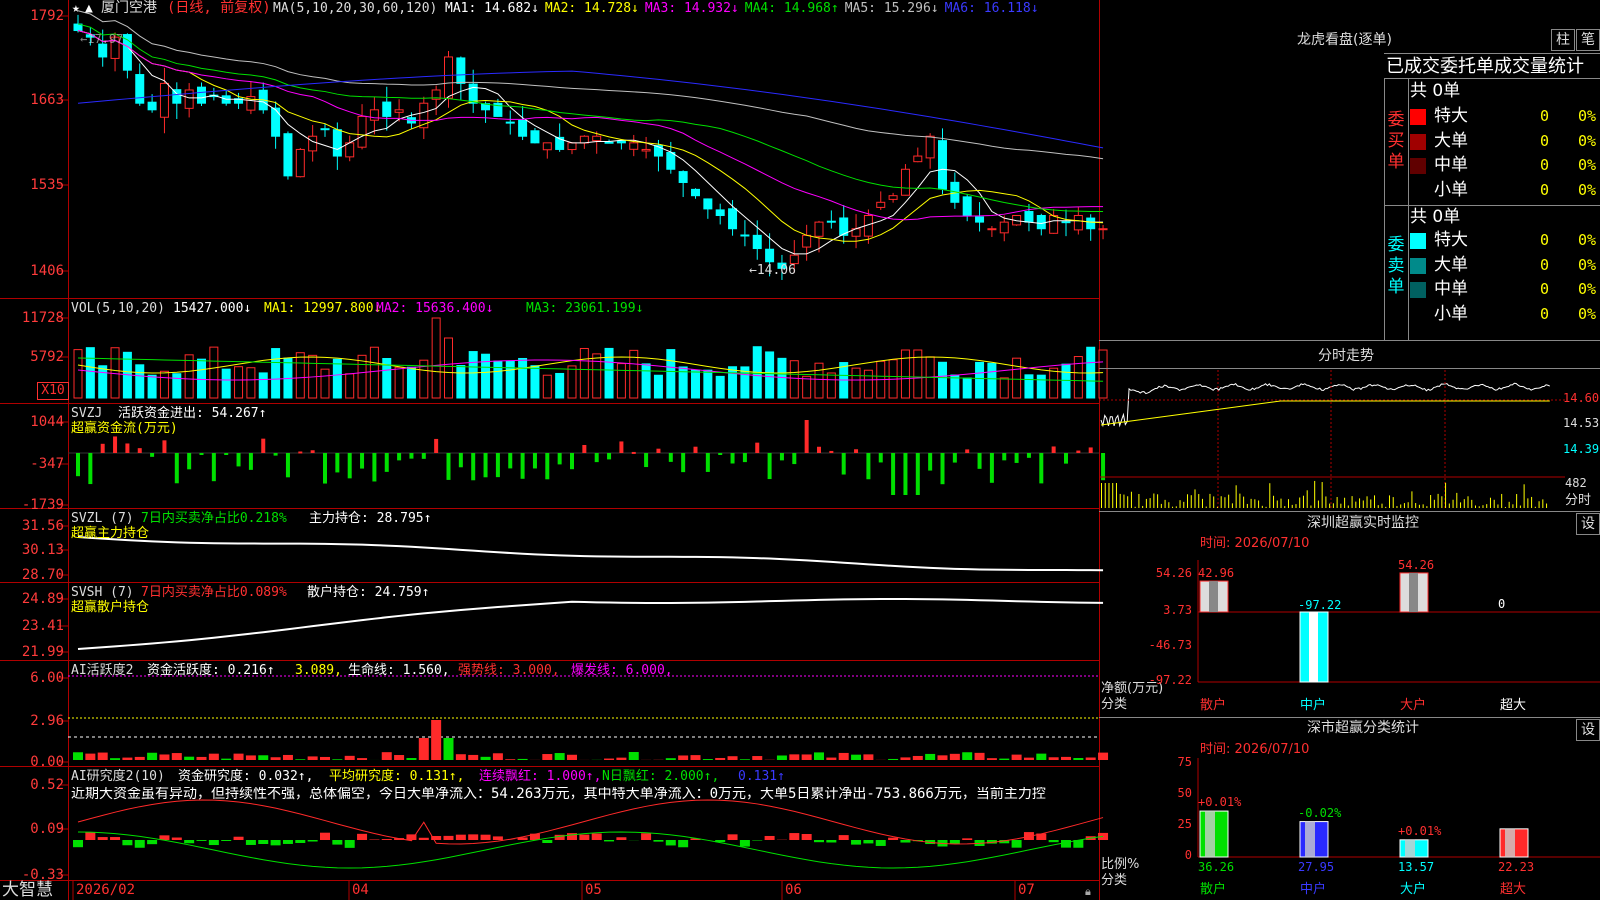  What do you see at coordinates (1451, 165) in the screenshot?
I see `order-size-name: 中单` at bounding box center [1451, 165].